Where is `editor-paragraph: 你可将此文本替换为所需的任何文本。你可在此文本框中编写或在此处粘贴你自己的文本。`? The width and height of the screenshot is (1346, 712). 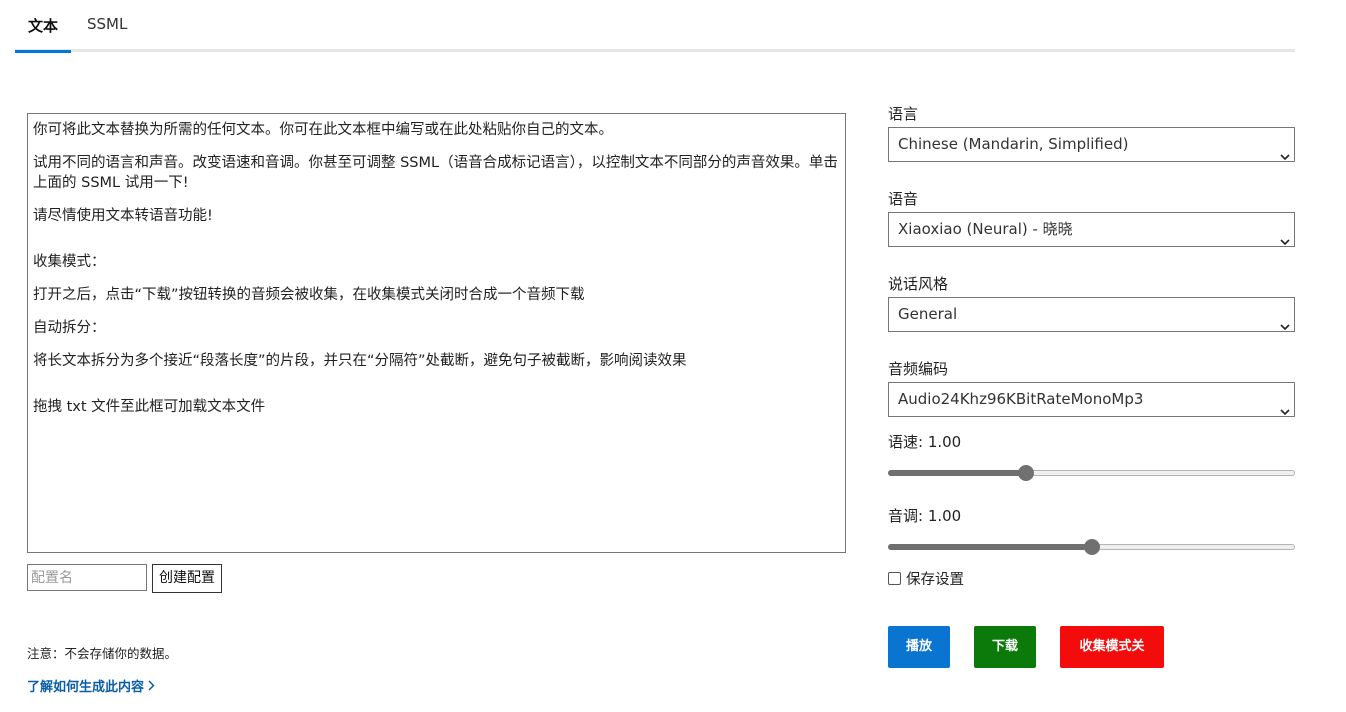 editor-paragraph: 你可将此文本替换为所需的任何文本。你可在此文本框中编写或在此处粘贴你自己的文本。 is located at coordinates (323, 130).